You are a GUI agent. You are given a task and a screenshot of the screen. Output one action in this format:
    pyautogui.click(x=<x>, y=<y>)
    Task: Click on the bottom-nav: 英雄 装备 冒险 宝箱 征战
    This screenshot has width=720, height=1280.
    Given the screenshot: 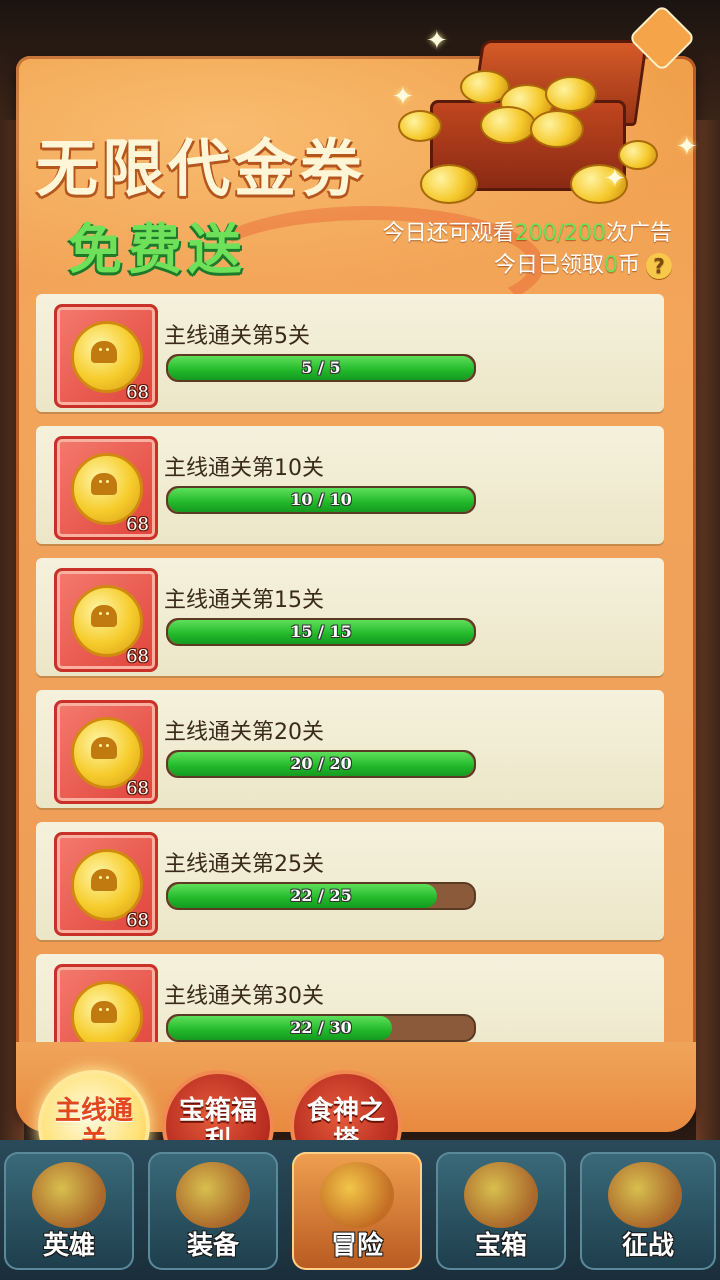 What is the action you would take?
    pyautogui.click(x=360, y=1210)
    